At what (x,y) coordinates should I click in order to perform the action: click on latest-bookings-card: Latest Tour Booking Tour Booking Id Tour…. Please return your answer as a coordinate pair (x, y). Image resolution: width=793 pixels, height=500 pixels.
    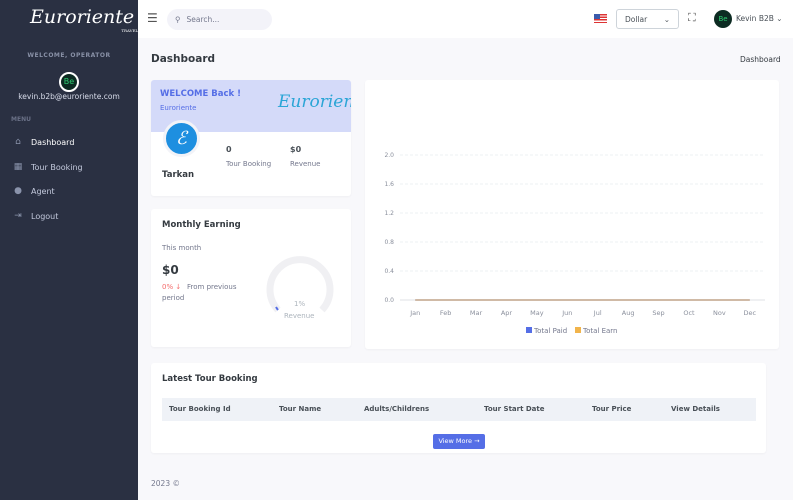
    Looking at the image, I should click on (458, 408).